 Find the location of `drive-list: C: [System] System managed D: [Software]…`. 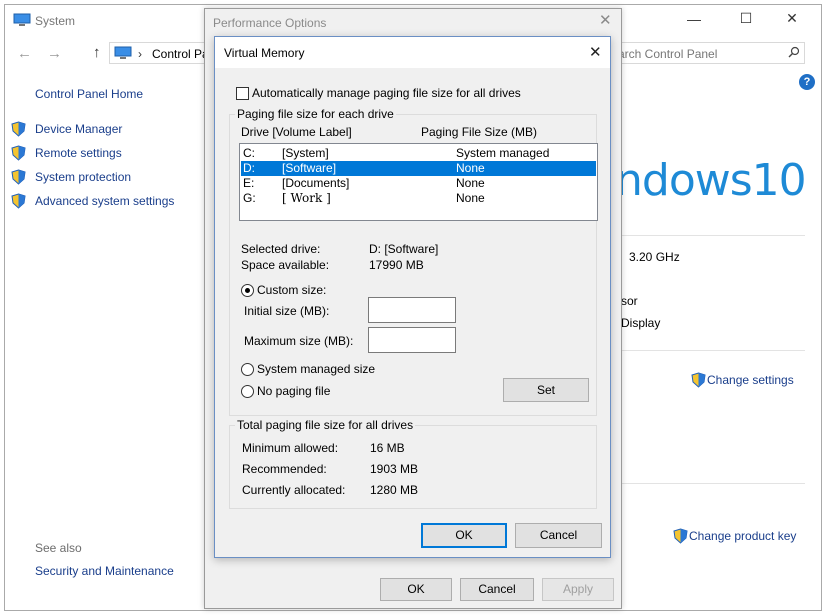

drive-list: C: [System] System managed D: [Software]… is located at coordinates (418, 182).